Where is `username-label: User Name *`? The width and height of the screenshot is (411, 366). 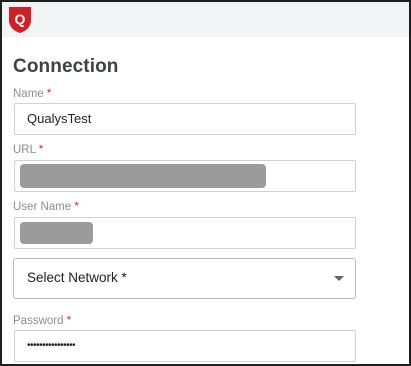 username-label: User Name * is located at coordinates (46, 207).